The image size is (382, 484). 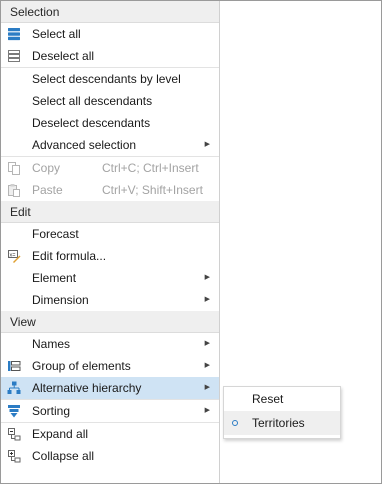 I want to click on menu-item-label: Dimension, so click(x=60, y=300).